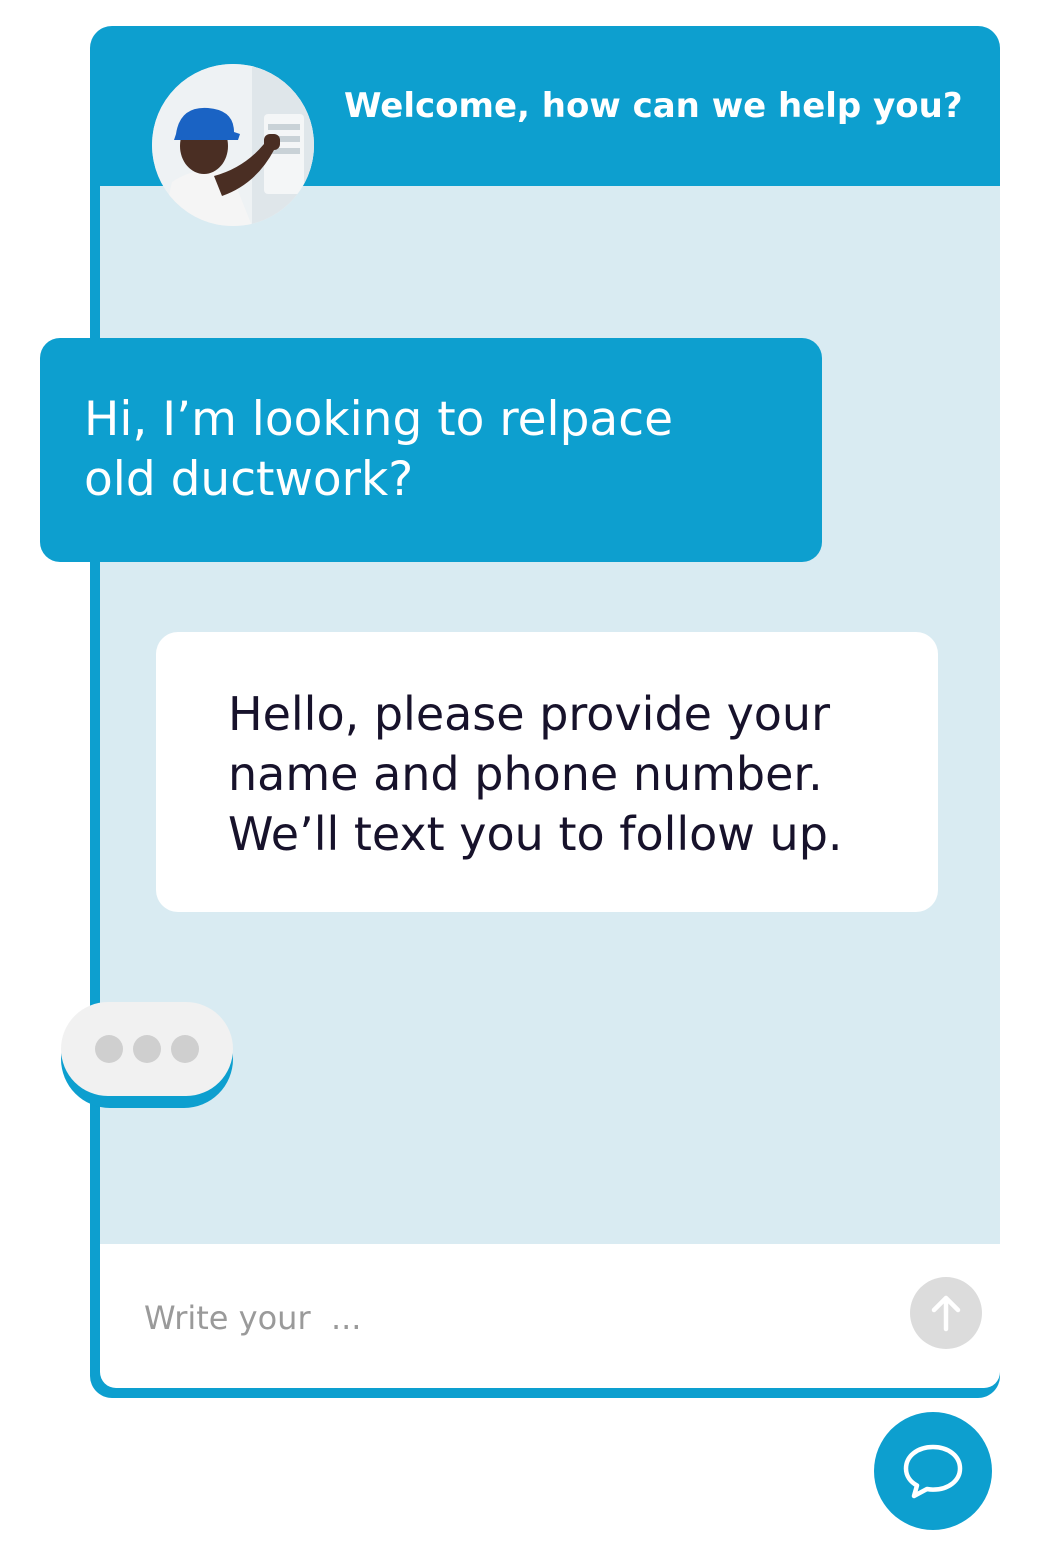  I want to click on technician-avatar, so click(233, 145).